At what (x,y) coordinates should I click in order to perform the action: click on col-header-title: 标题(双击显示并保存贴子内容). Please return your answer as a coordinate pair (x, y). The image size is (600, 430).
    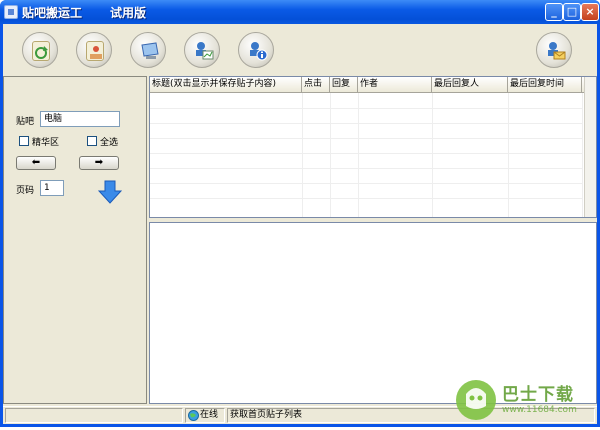
    Looking at the image, I should click on (226, 85).